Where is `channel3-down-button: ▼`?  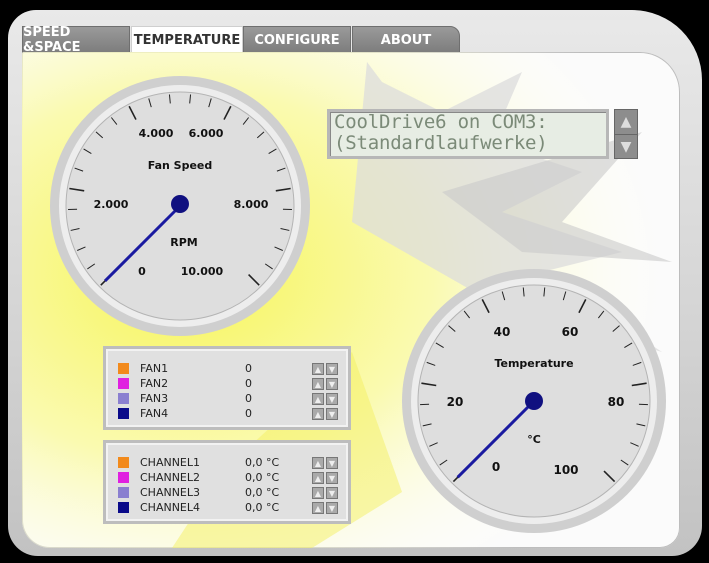 channel3-down-button: ▼ is located at coordinates (332, 492).